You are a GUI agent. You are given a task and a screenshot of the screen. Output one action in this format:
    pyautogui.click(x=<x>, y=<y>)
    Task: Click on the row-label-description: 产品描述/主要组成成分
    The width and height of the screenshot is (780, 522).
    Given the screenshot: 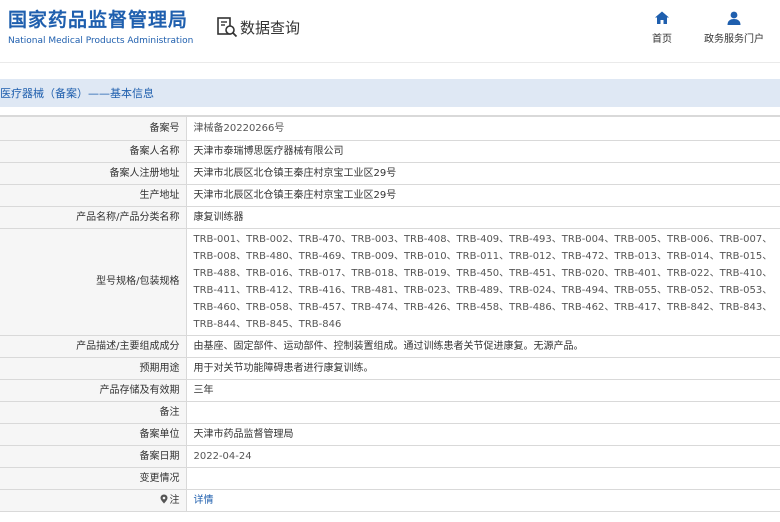 What is the action you would take?
    pyautogui.click(x=93, y=346)
    